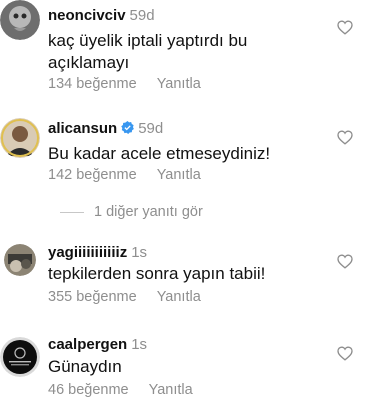 The height and width of the screenshot is (412, 370). I want to click on comment-text: tepkilerden sonra yapın tabii!, so click(157, 273).